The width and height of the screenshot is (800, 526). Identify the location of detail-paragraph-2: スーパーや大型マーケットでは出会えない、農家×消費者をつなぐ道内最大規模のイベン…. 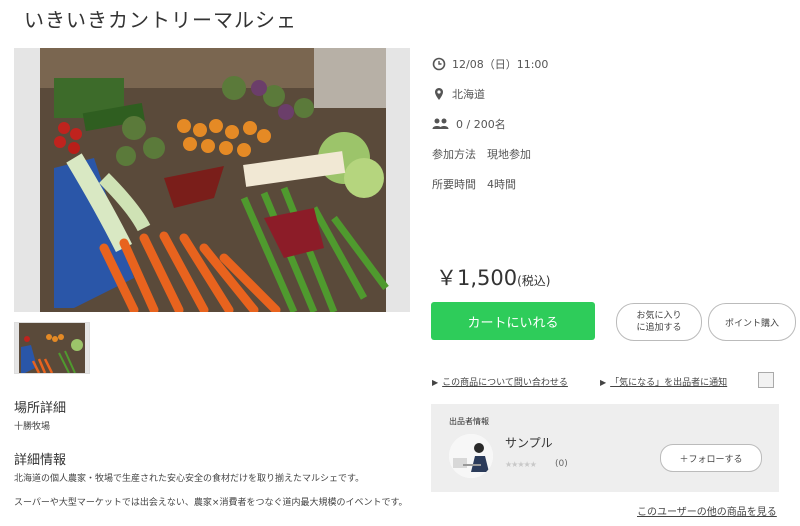
(211, 503).